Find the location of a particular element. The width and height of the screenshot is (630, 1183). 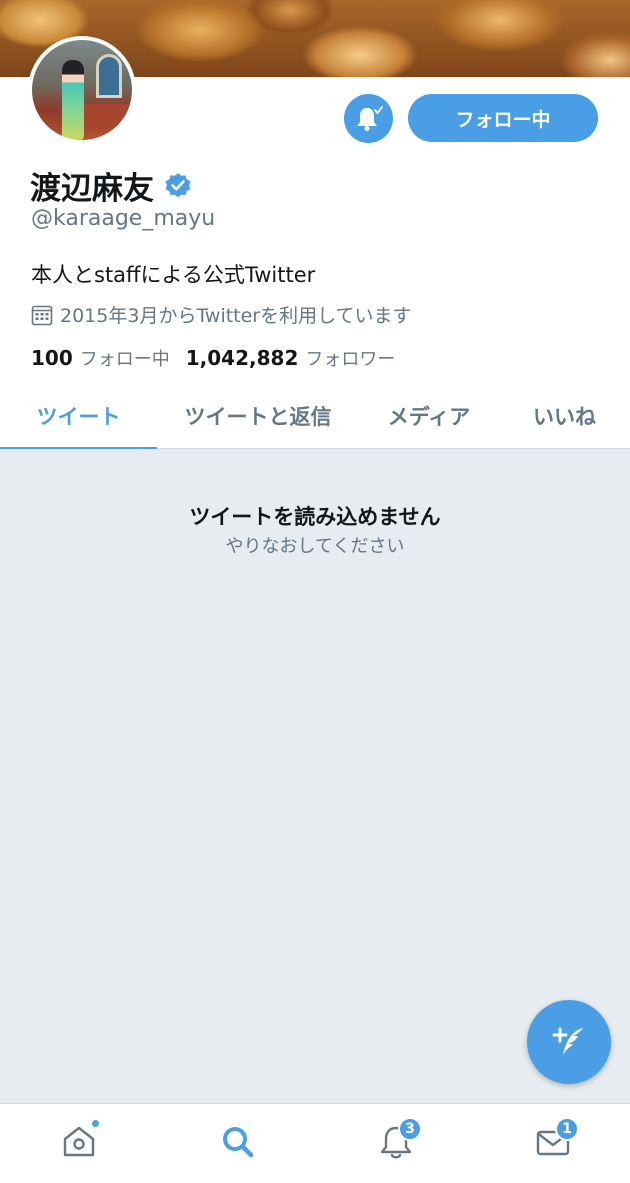

profile-tabs: ツイート ツイートと返信 メディア いいね is located at coordinates (315, 416).